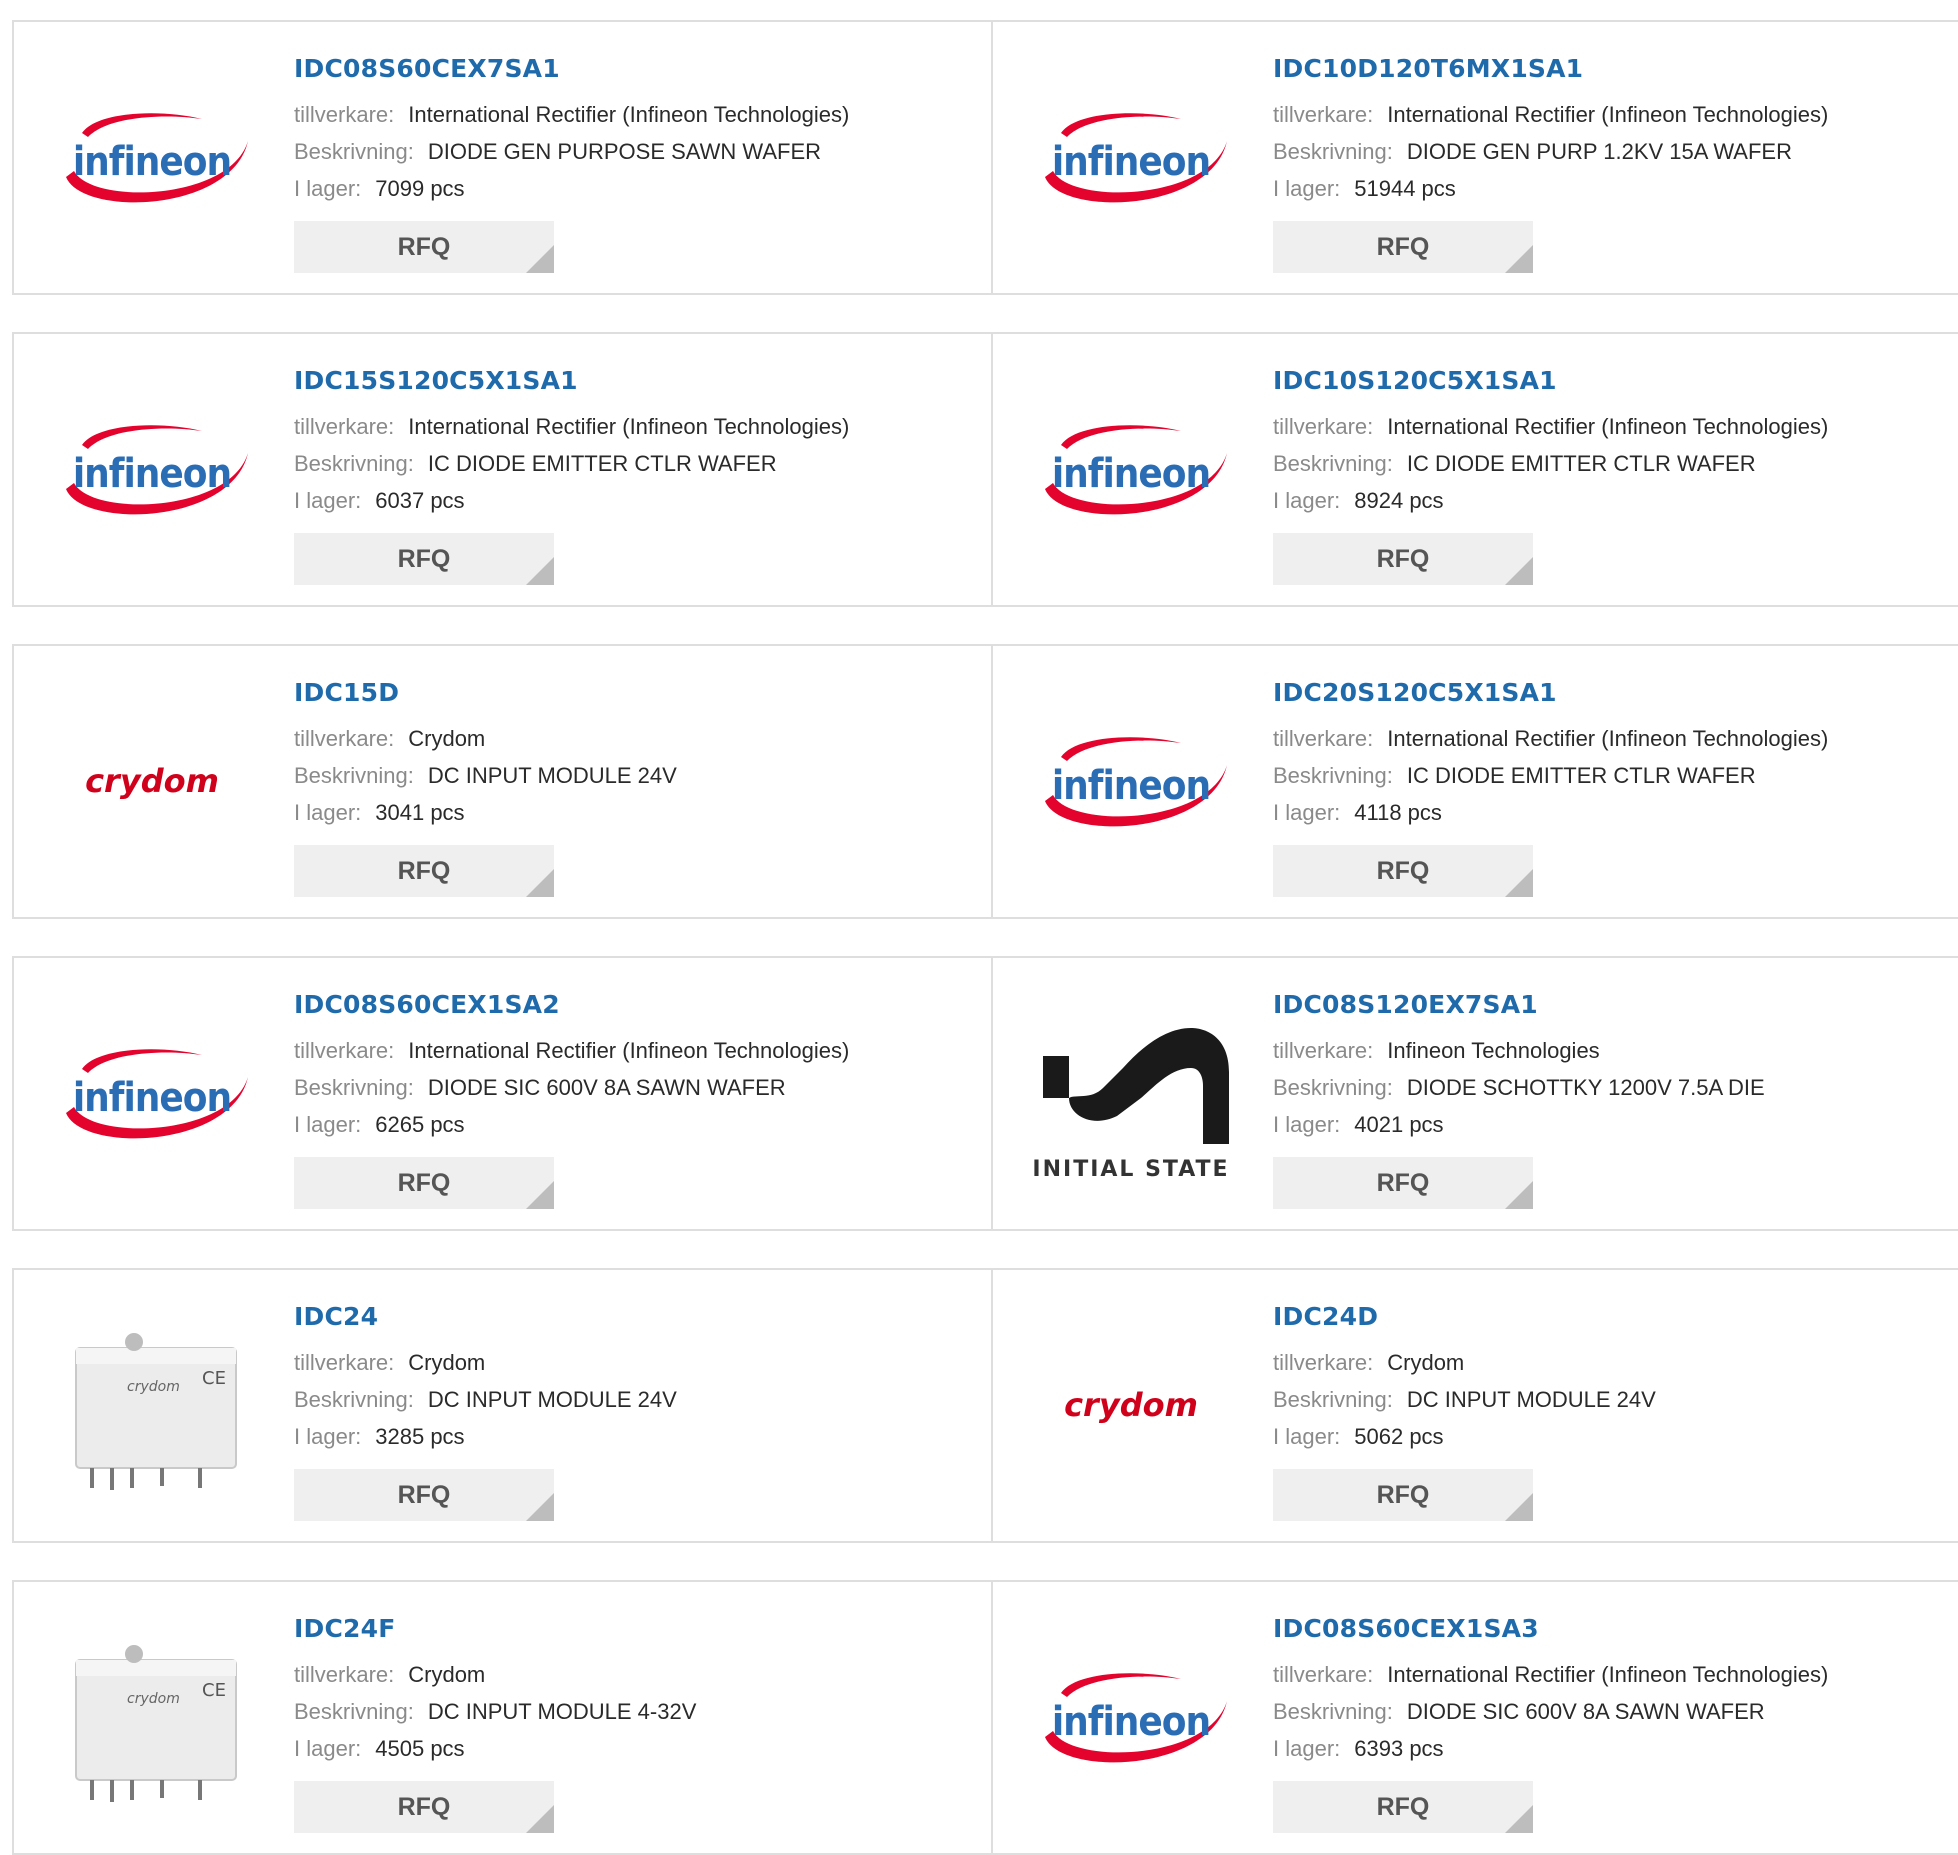 This screenshot has height=1855, width=1958. What do you see at coordinates (485, 693) in the screenshot?
I see `part-number-link: IDC15D` at bounding box center [485, 693].